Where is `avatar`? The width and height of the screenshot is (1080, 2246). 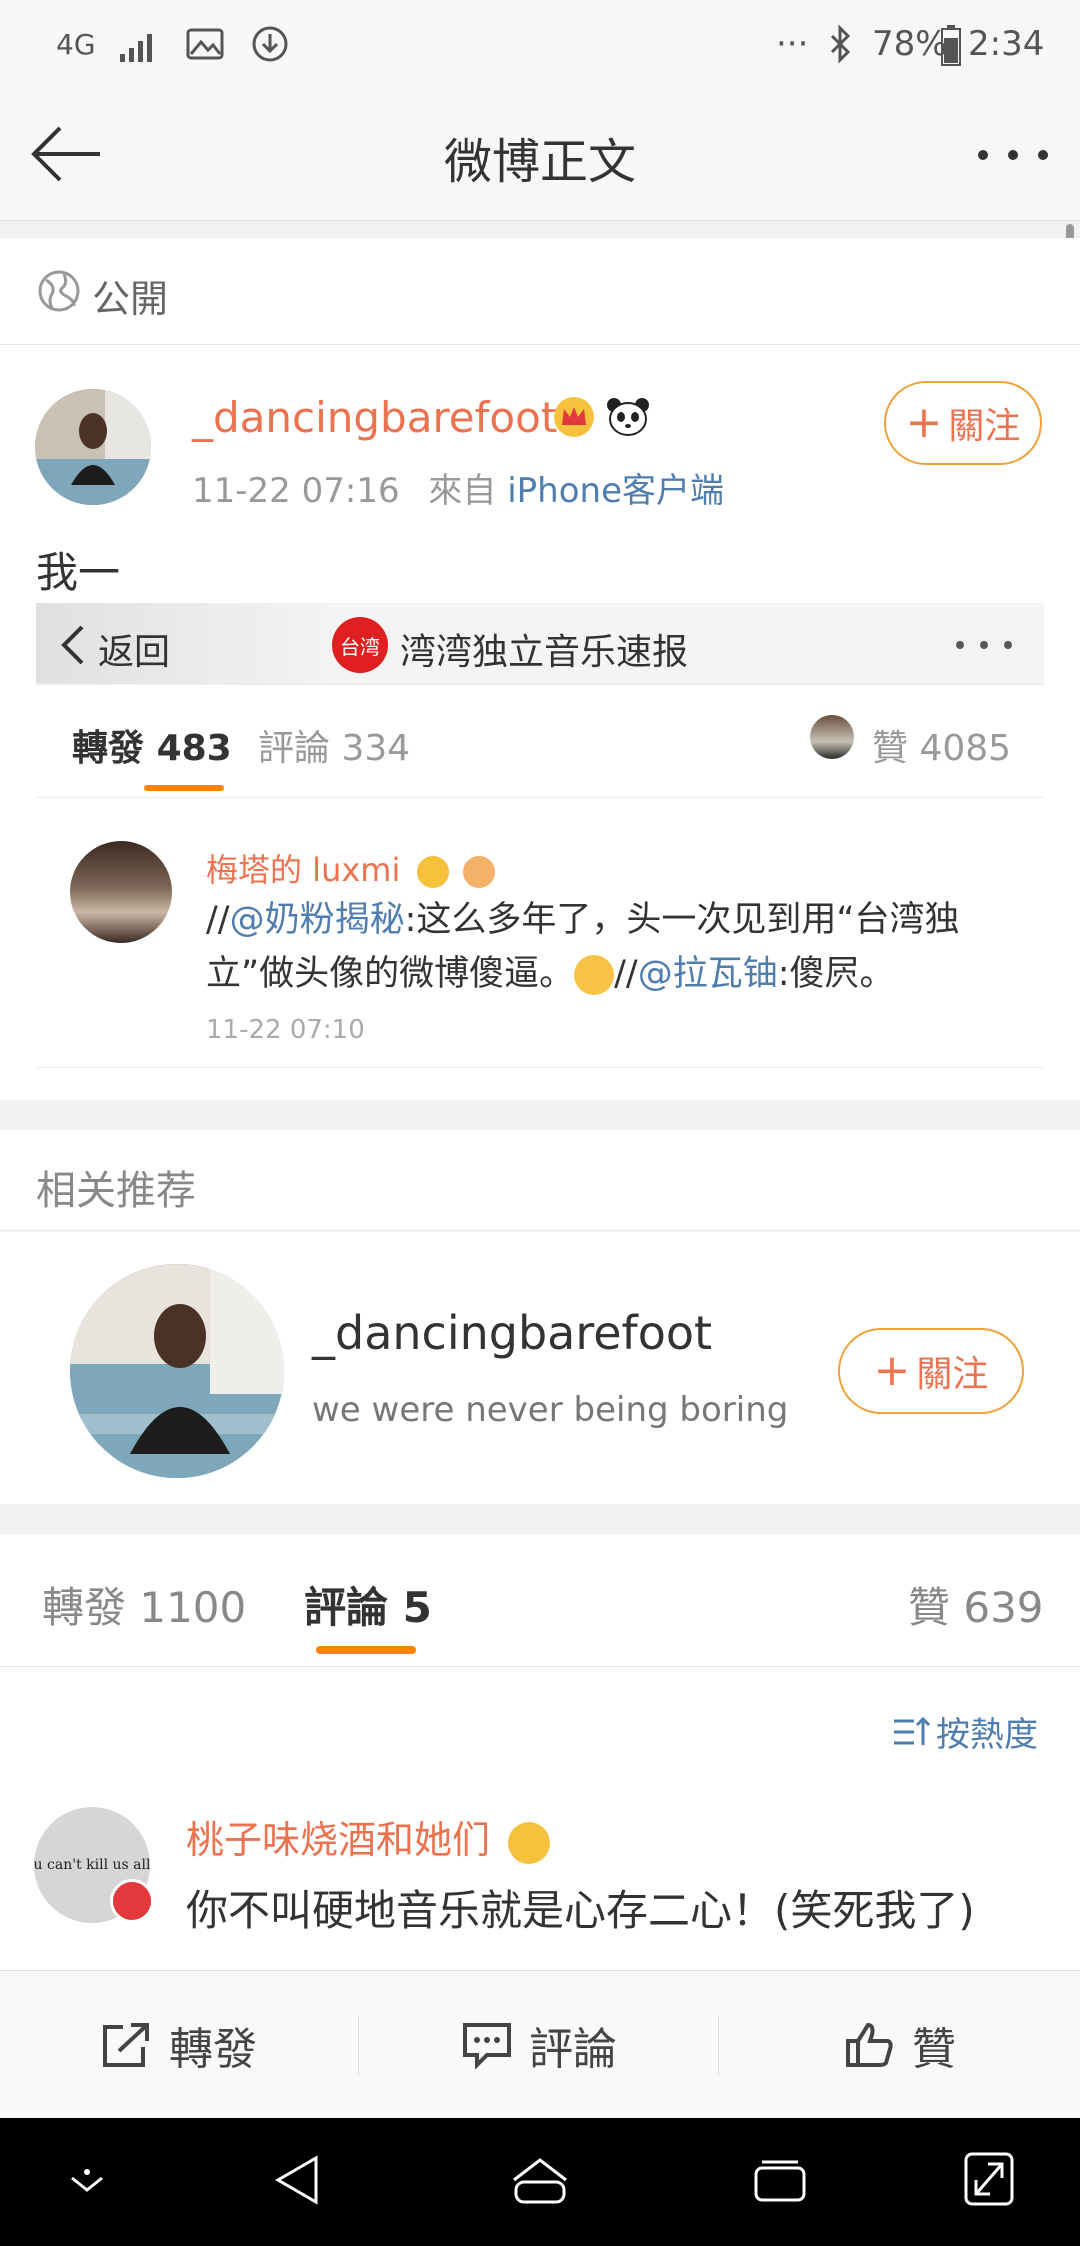 avatar is located at coordinates (93, 447).